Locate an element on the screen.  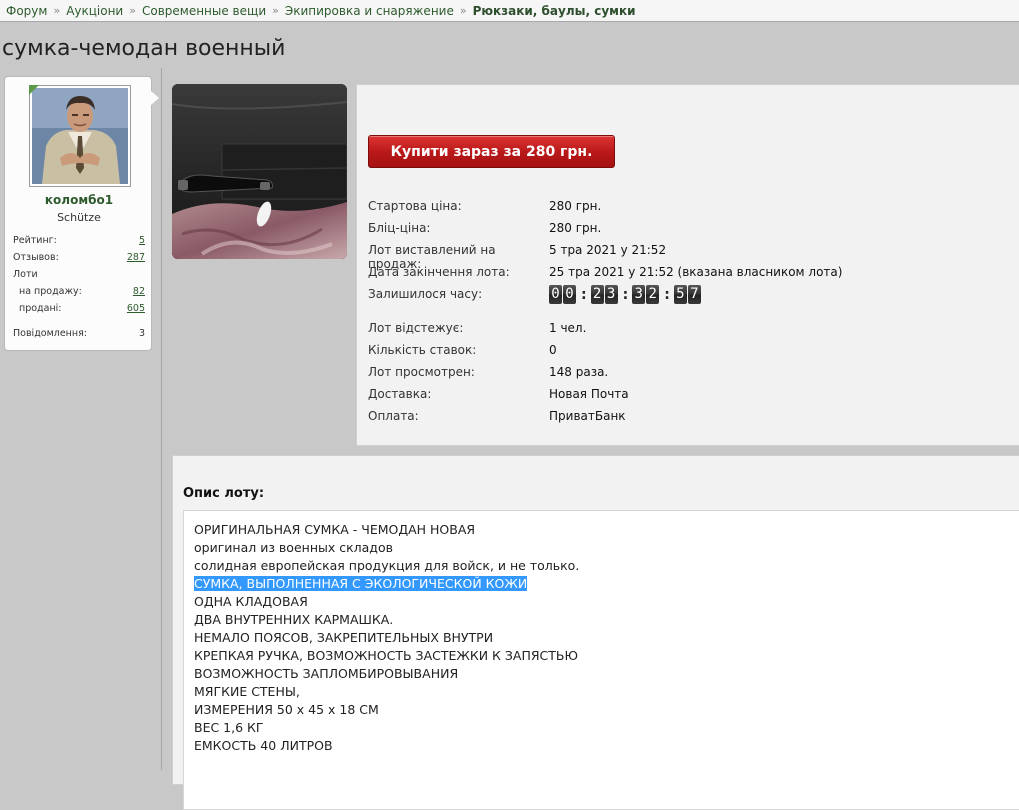
stat-lots: Лоти is located at coordinates (79, 274).